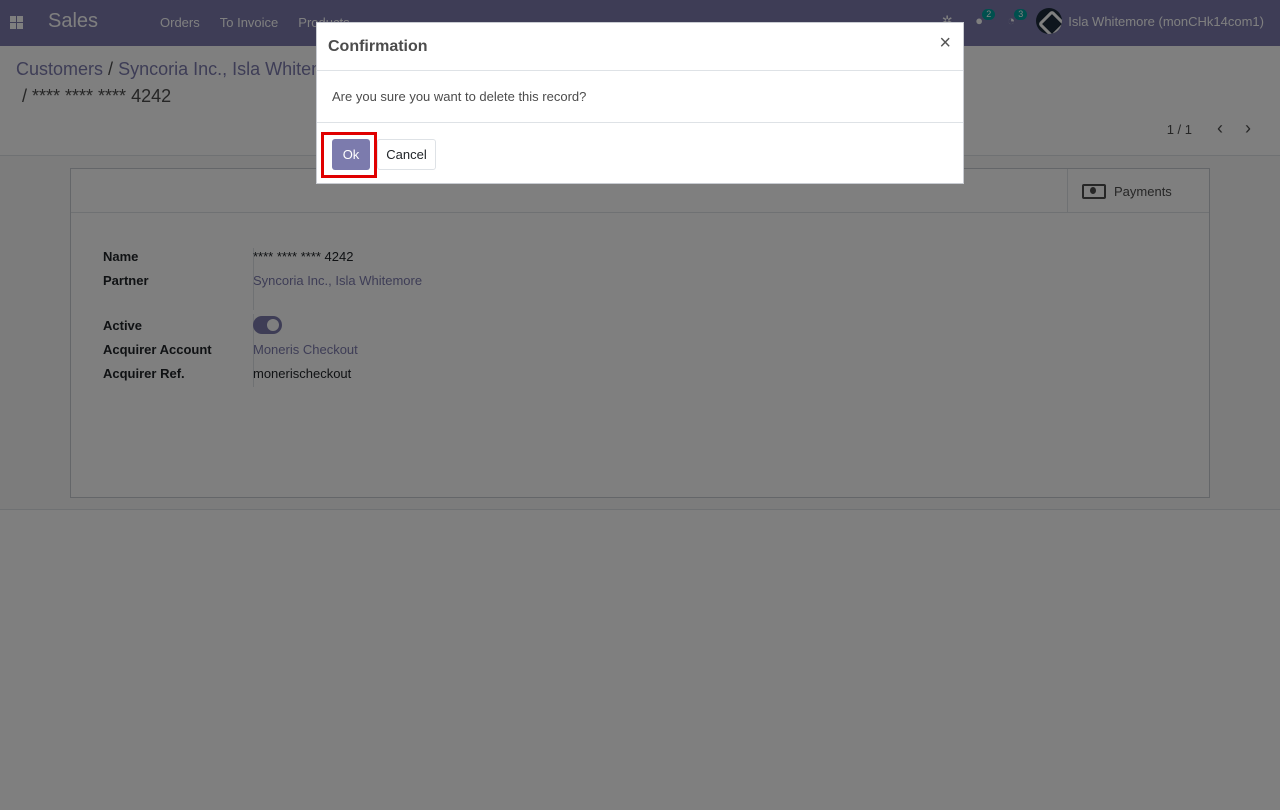  Describe the element at coordinates (378, 46) in the screenshot. I see `modal-title: Confirmation` at that location.